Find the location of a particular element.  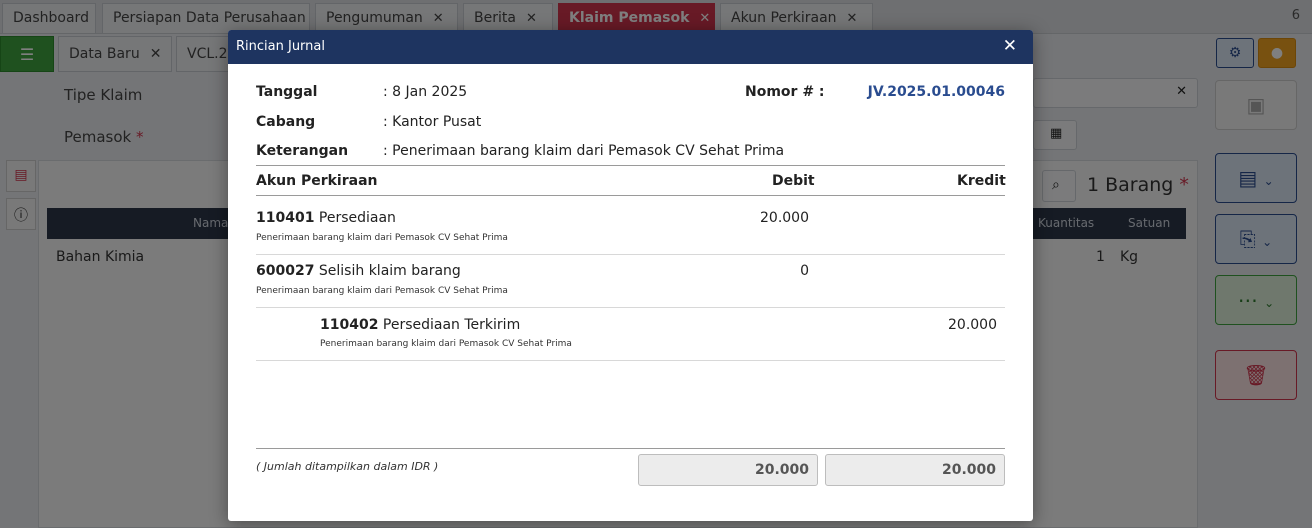

debit-amount: 20.000 is located at coordinates (784, 218).